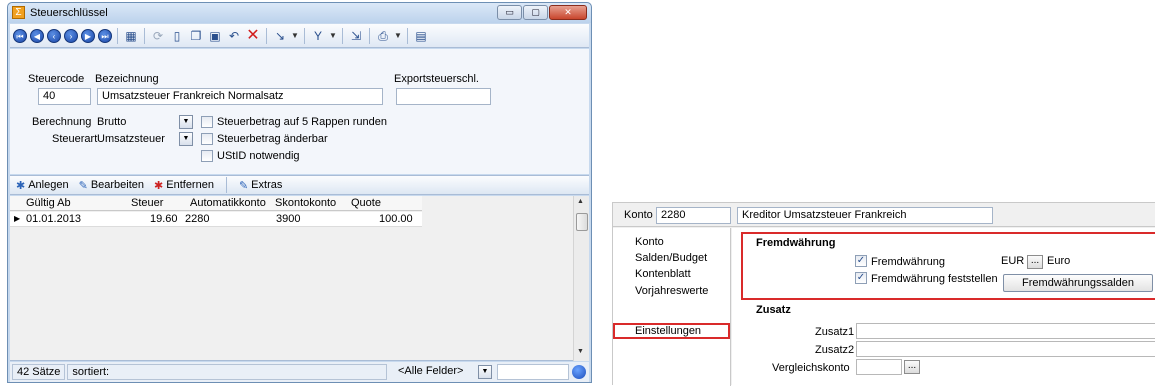 This screenshot has width=1155, height=386. I want to click on bearbeiten-label: Bearbeiten, so click(117, 185).